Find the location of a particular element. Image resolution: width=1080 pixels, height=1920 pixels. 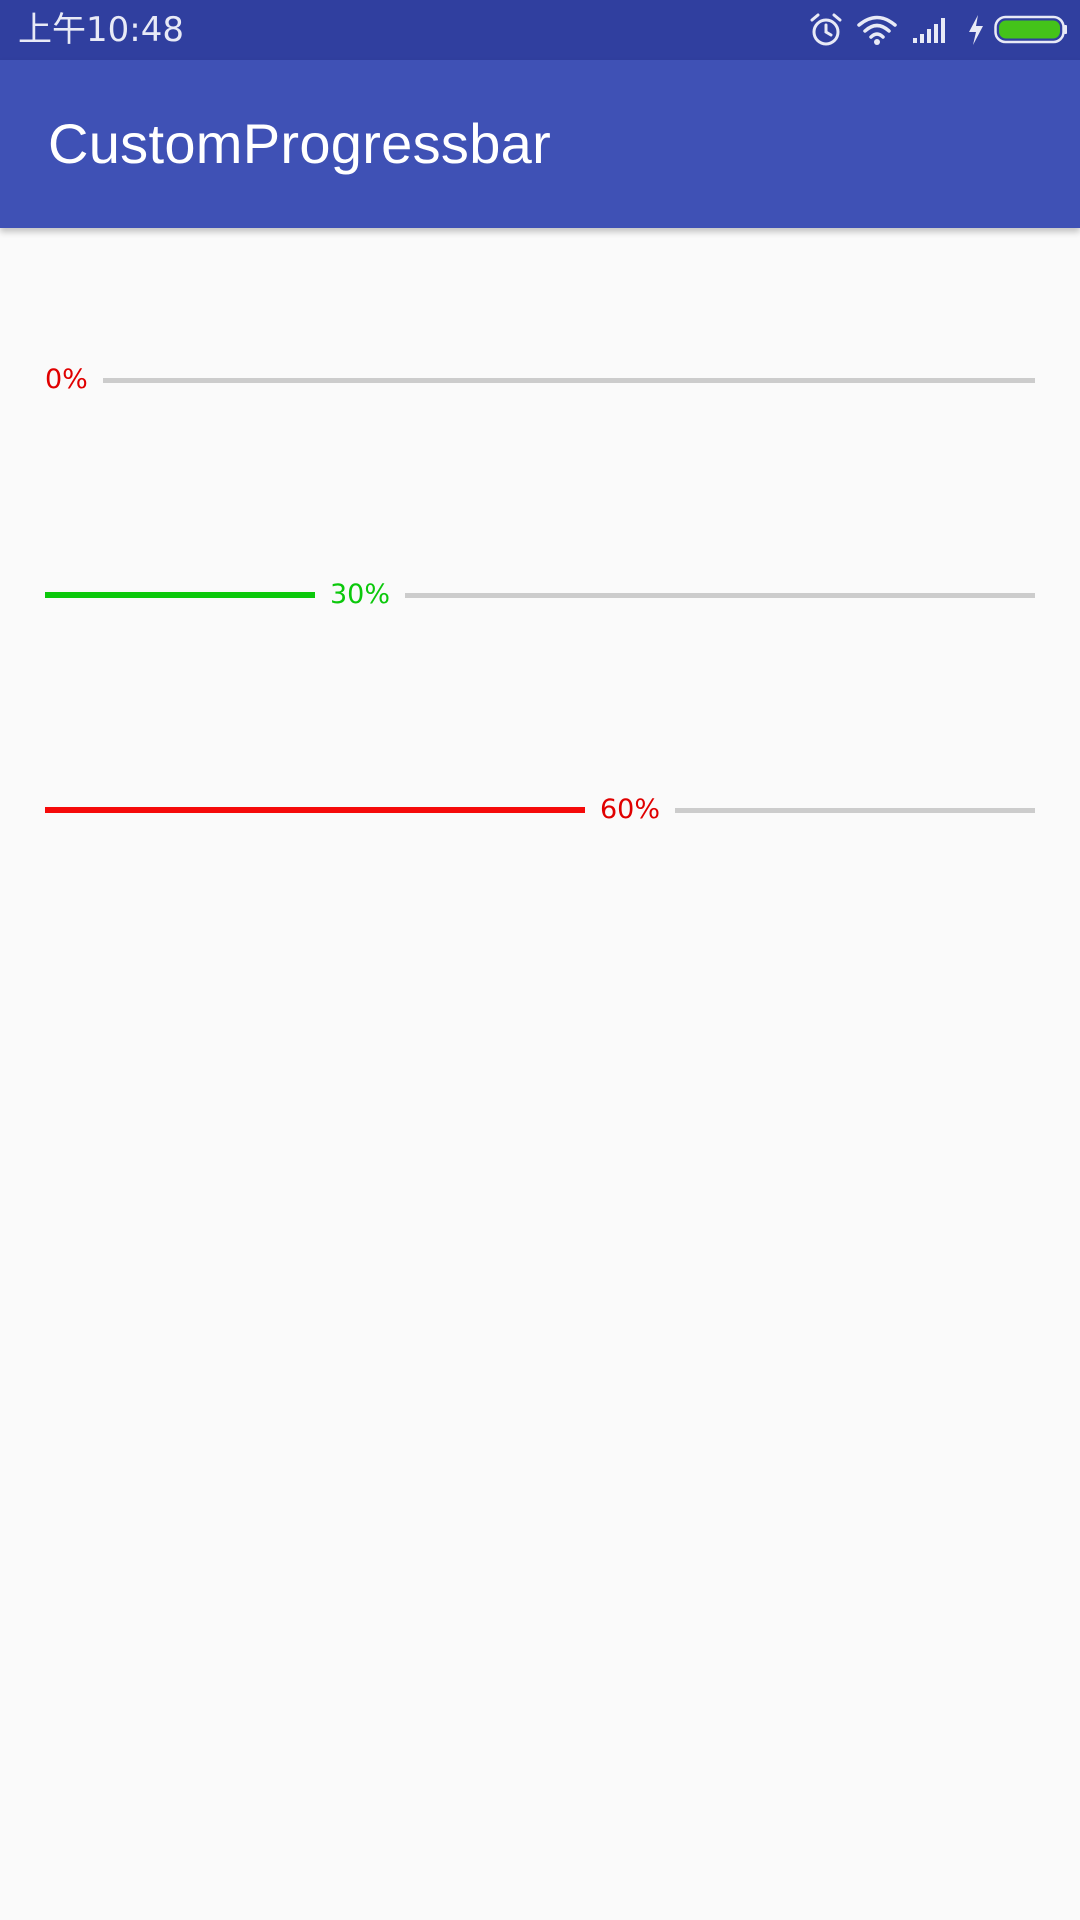

status-icons is located at coordinates (935, 30).